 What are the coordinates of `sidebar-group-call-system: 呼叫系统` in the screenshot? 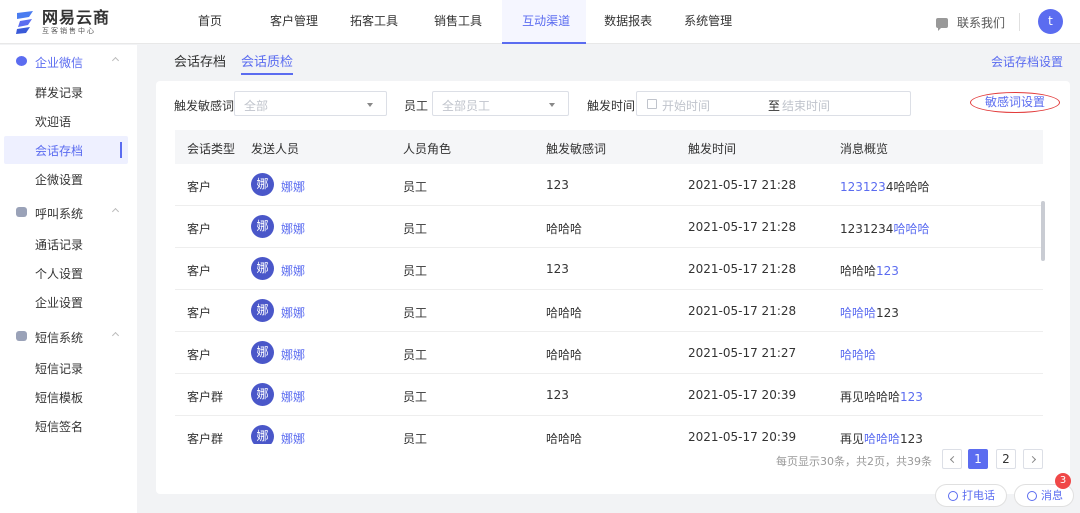 It's located at (68, 212).